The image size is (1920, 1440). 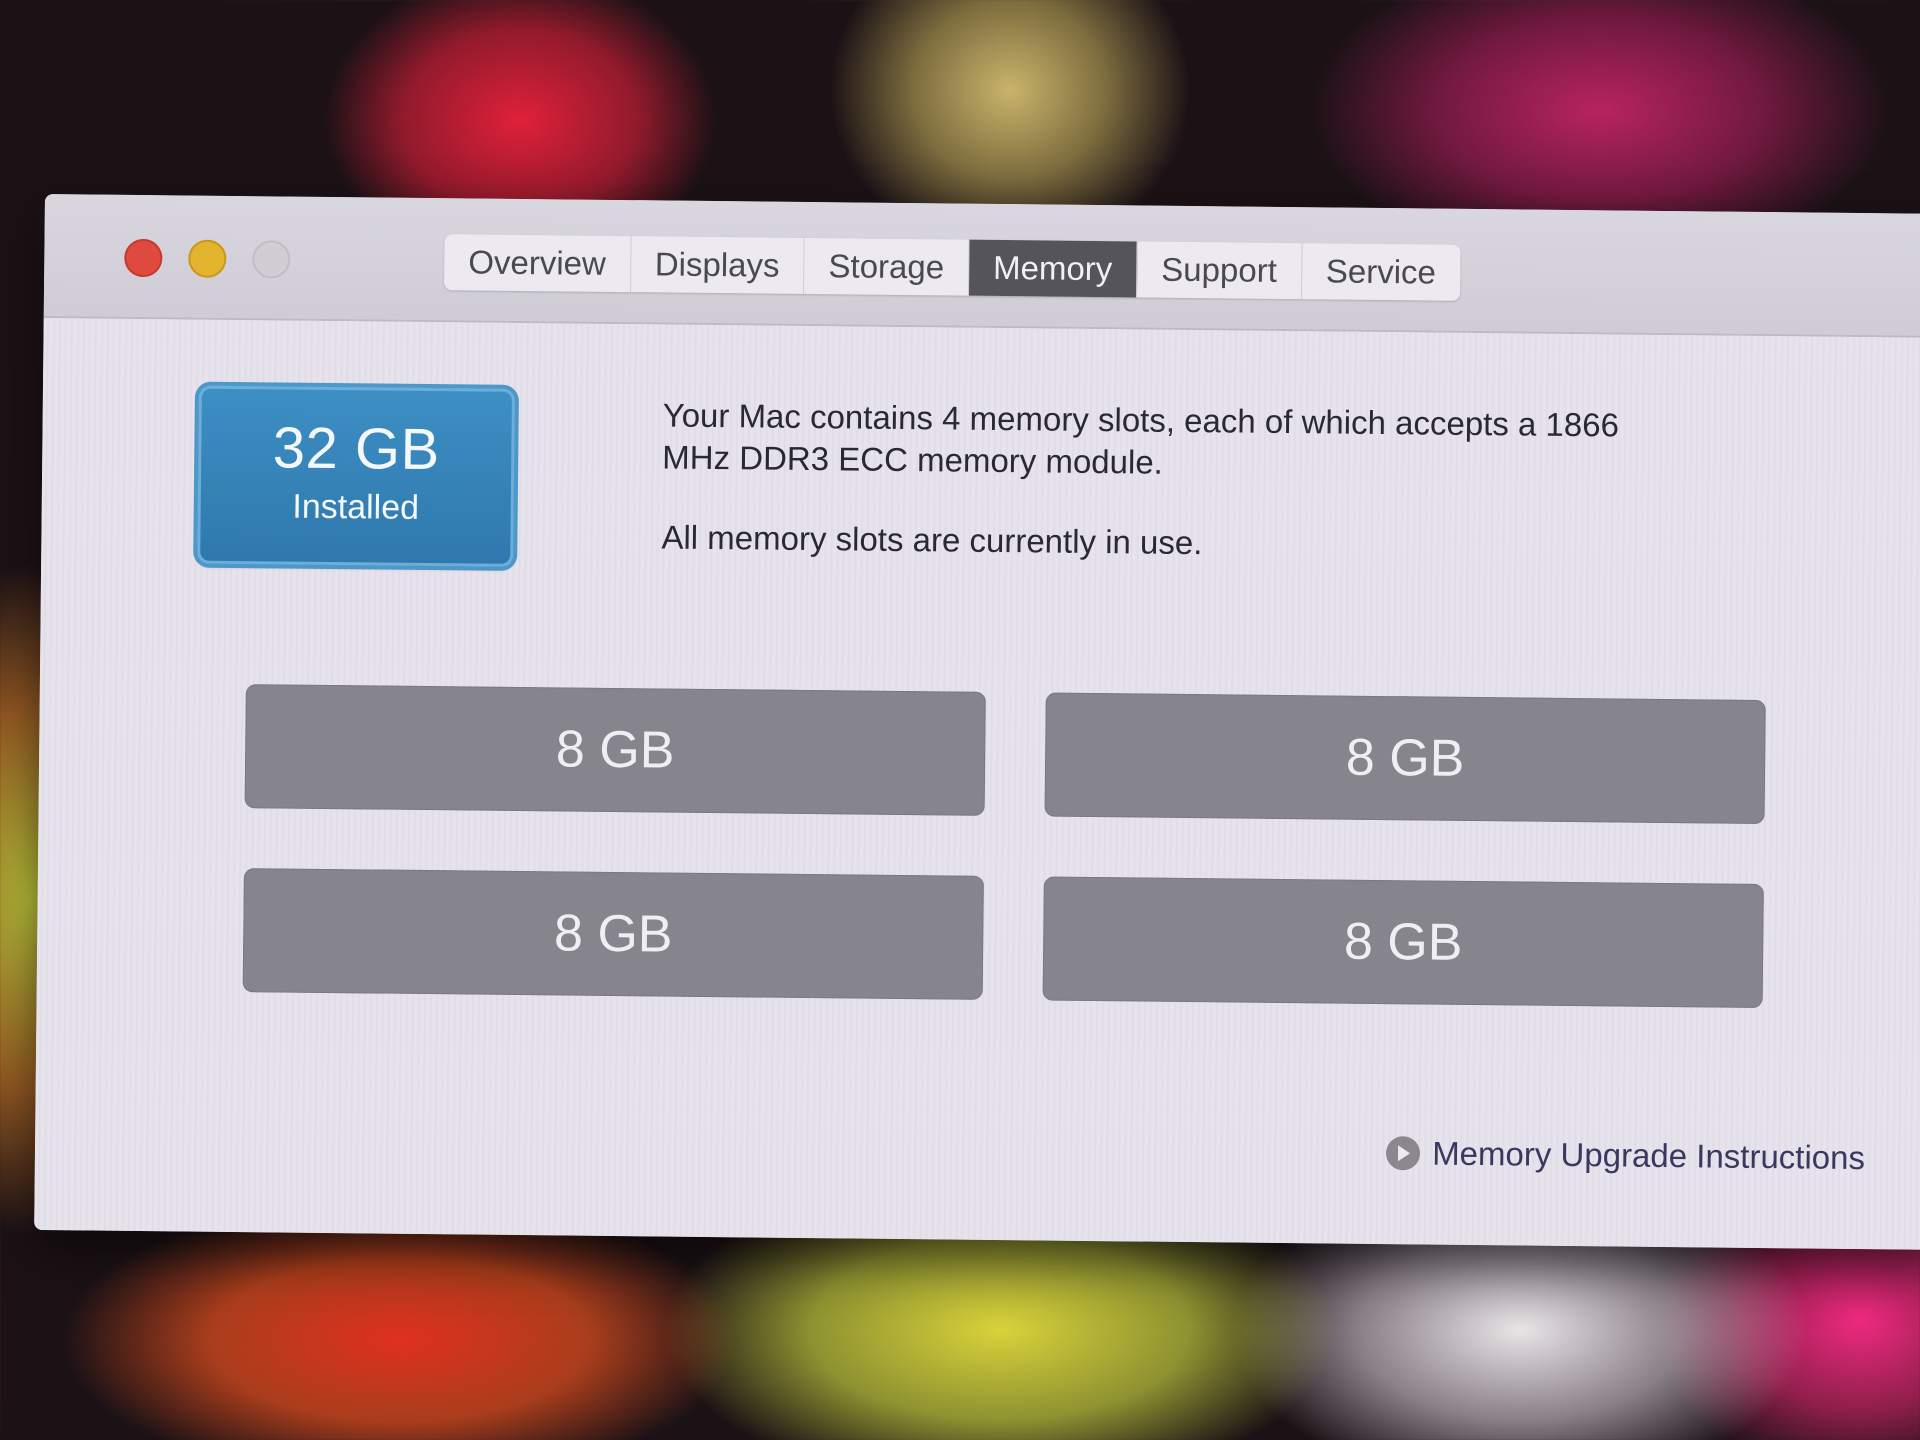 What do you see at coordinates (1053, 268) in the screenshot?
I see `tab-memory: Memory` at bounding box center [1053, 268].